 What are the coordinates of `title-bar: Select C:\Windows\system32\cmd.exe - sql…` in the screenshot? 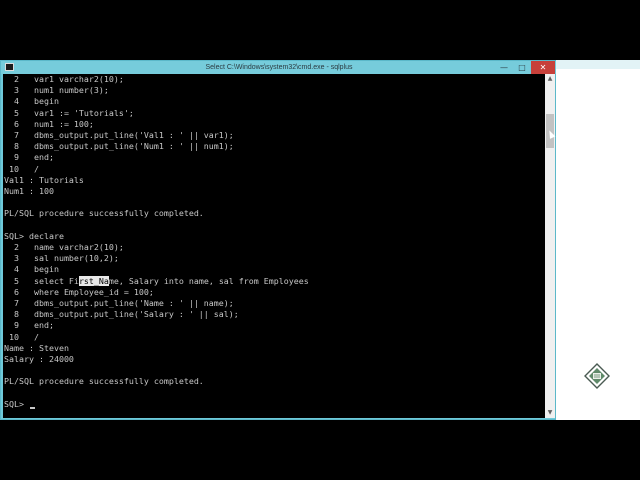 It's located at (279, 67).